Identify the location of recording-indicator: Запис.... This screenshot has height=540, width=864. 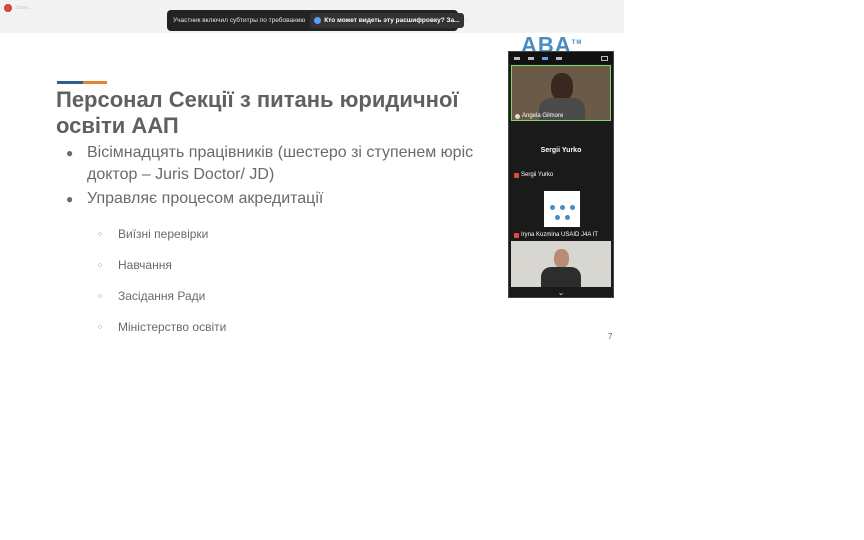
(18, 8).